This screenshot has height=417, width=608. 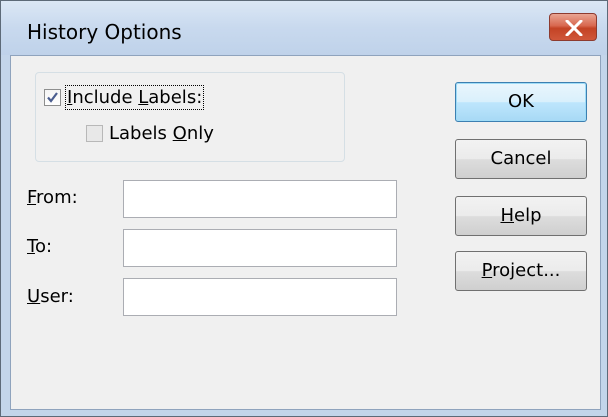 I want to click on to-access-key: T, so click(x=31, y=246).